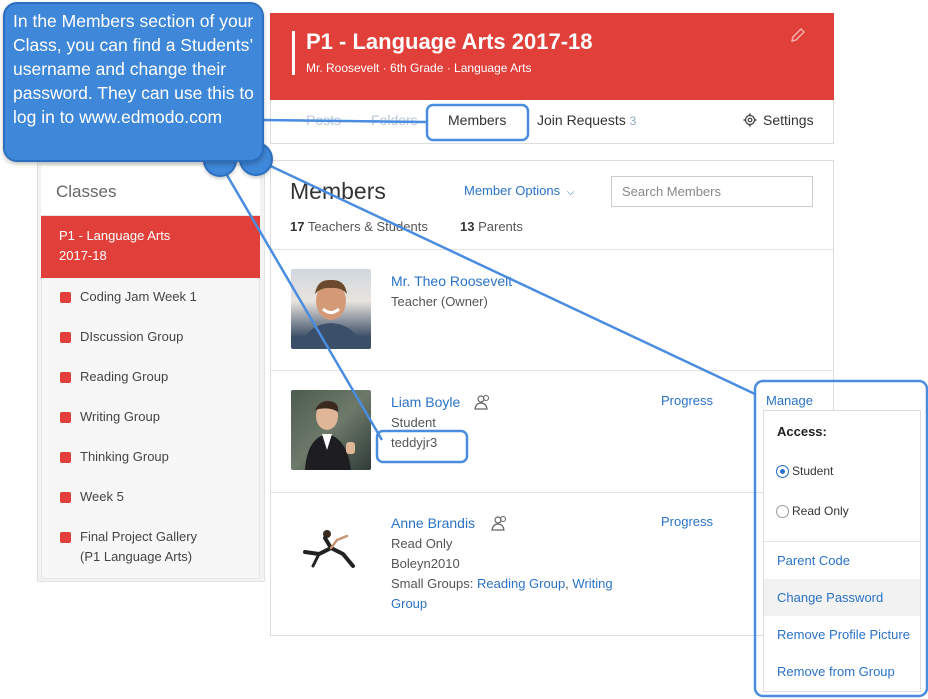 This screenshot has width=928, height=699. Describe the element at coordinates (124, 457) in the screenshot. I see `sidebar-item-thinking: Thinking Group` at that location.